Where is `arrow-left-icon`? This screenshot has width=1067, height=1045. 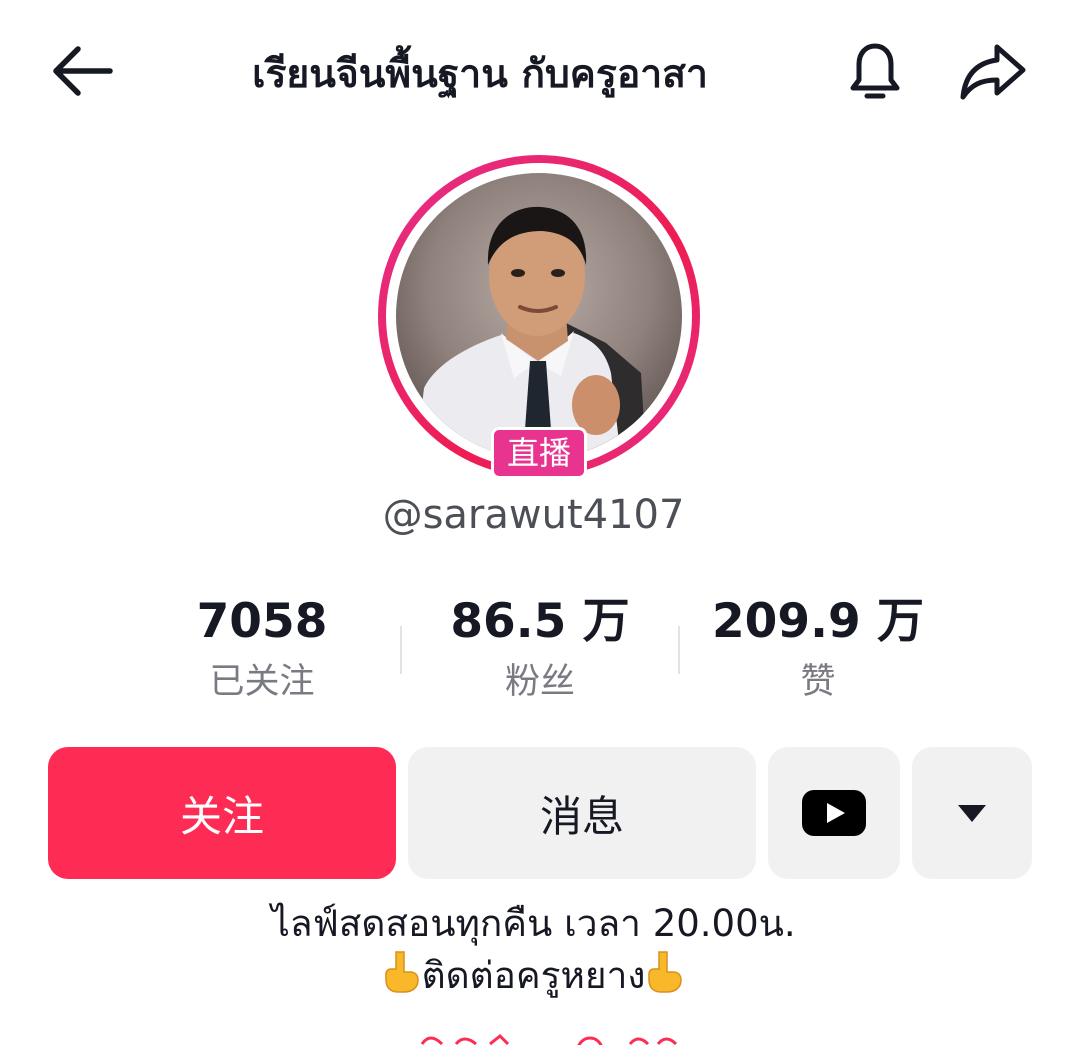
arrow-left-icon is located at coordinates (83, 71).